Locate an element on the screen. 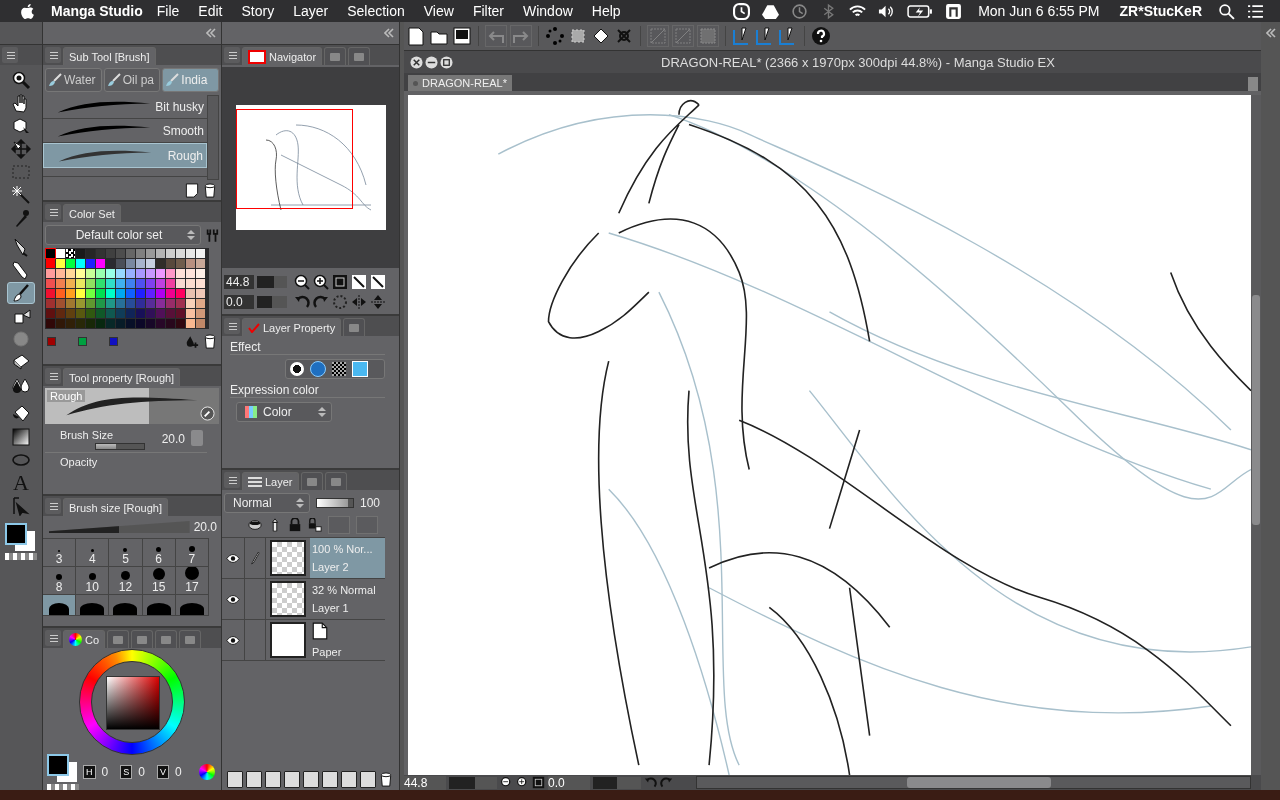 The width and height of the screenshot is (1280, 800). brush-size-preset: 4 is located at coordinates (93, 553).